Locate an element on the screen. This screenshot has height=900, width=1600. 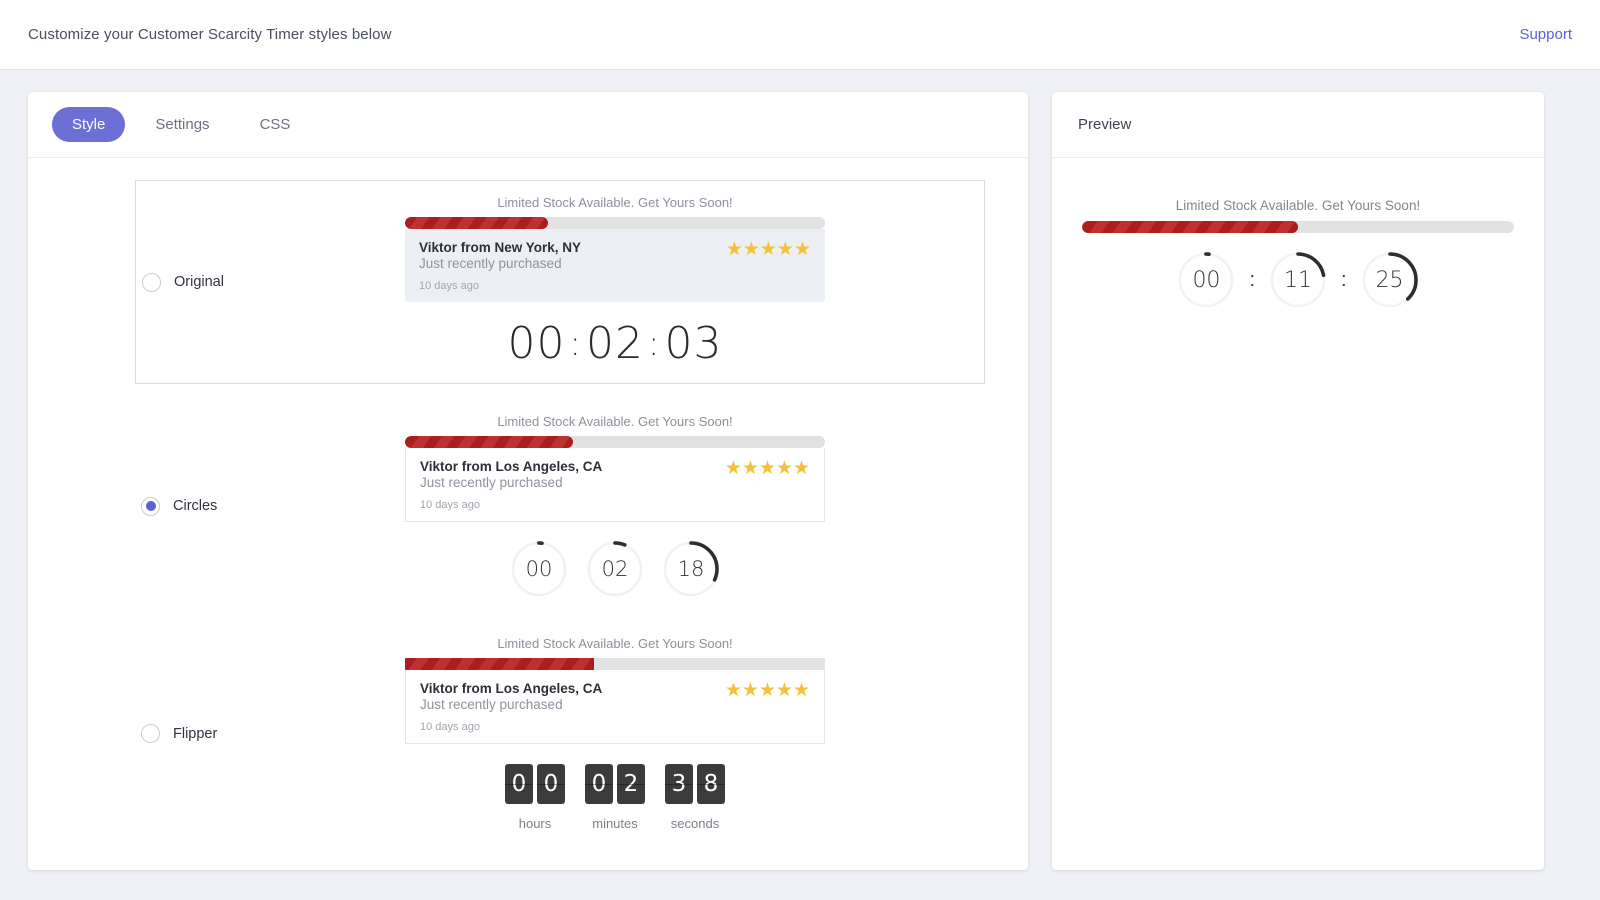
circle-seconds-circles: 18 is located at coordinates (691, 569).